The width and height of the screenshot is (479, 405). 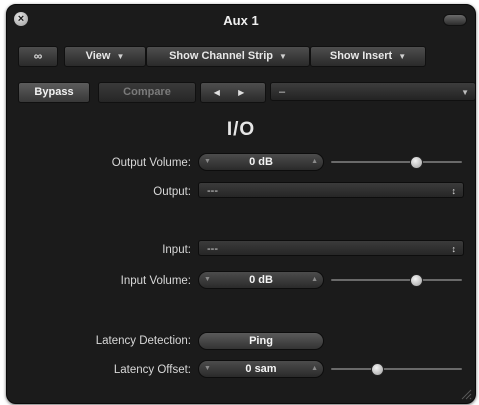 I want to click on show-channel-strip-button: Show Channel Strip ▼, so click(x=228, y=56).